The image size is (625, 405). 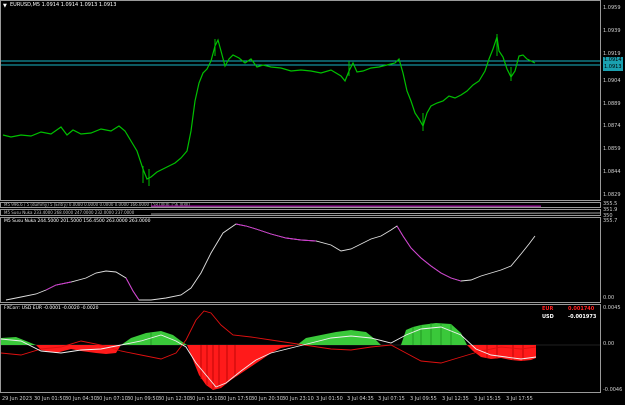 I want to click on susu-tick: 0.00, so click(x=609, y=298).